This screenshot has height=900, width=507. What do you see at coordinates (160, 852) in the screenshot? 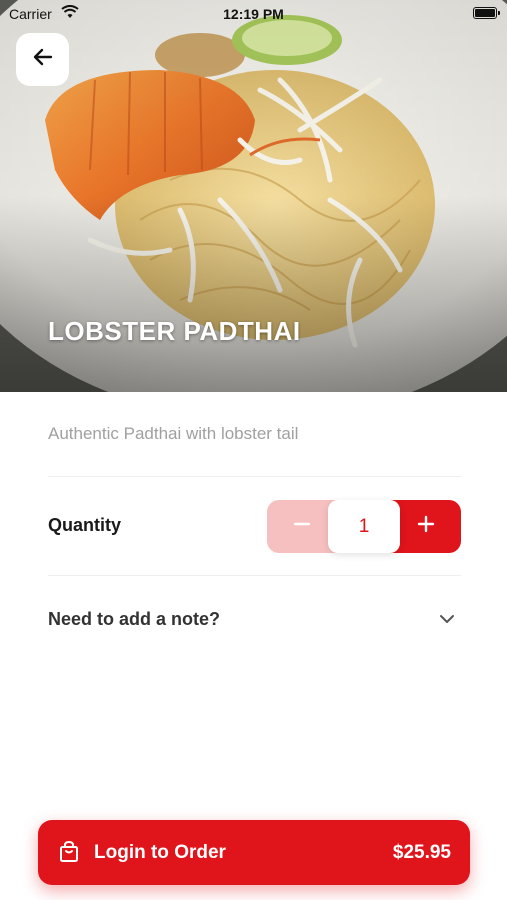
I see `cta-label: Login to Order` at bounding box center [160, 852].